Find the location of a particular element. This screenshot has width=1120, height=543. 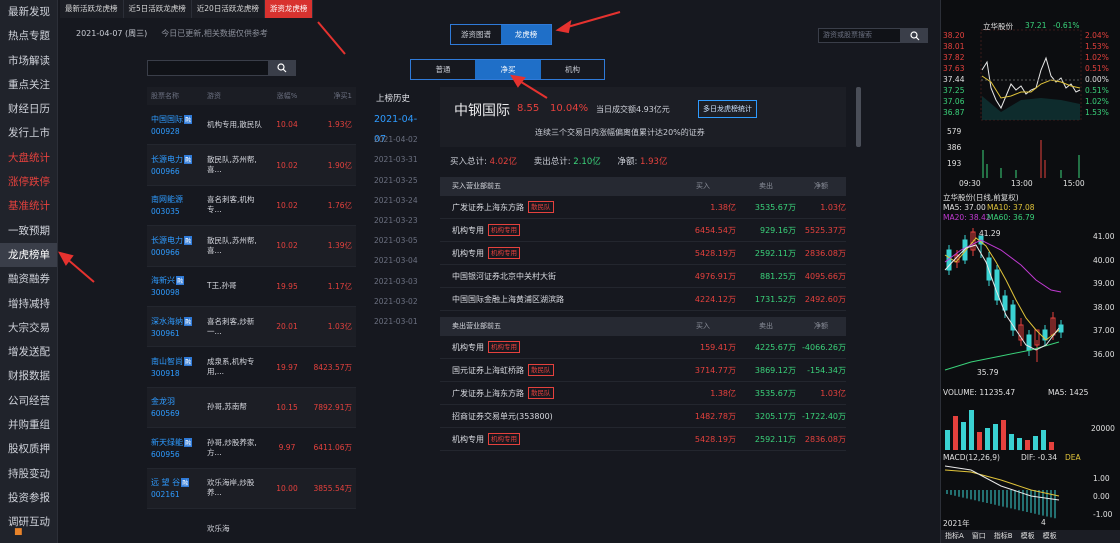

stock-name-text: 金龙羽 is located at coordinates (163, 401).